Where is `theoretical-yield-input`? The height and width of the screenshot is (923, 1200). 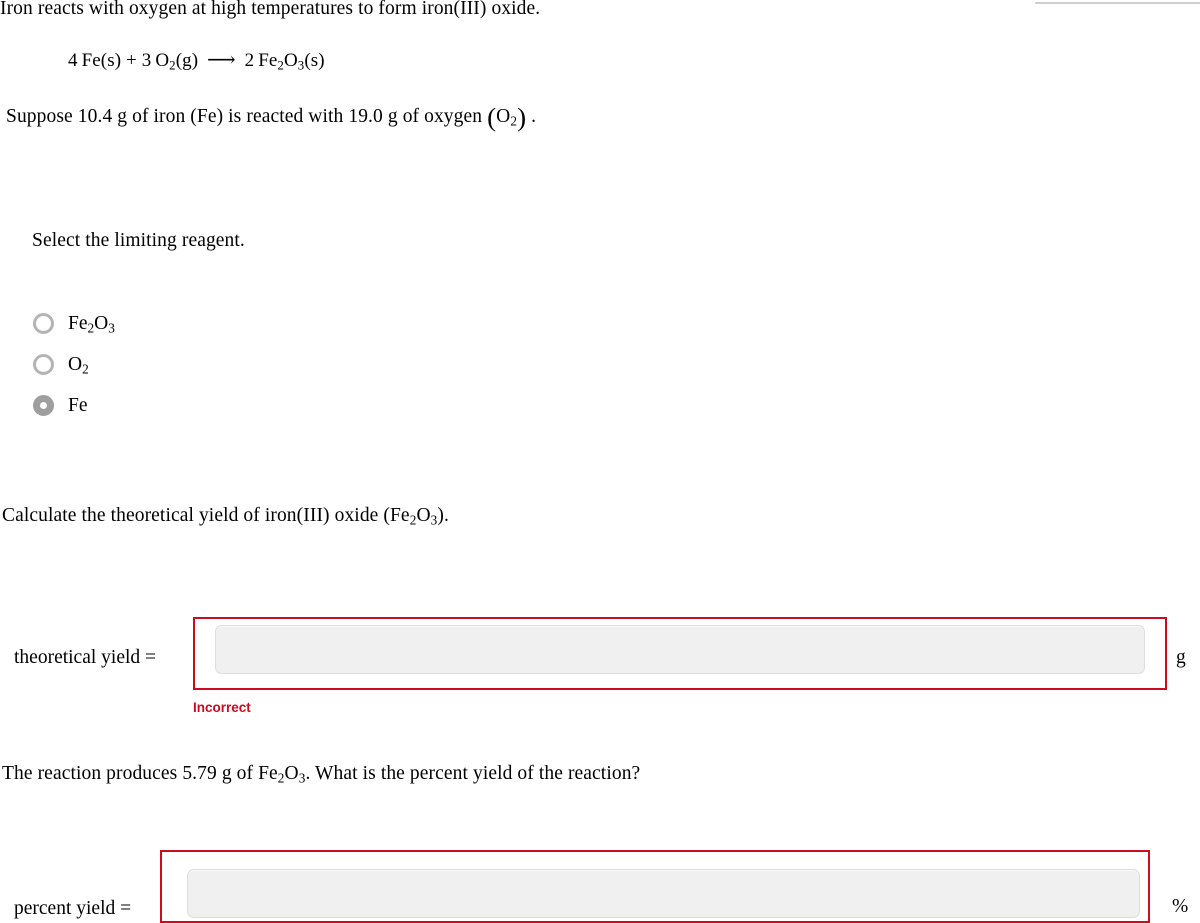
theoretical-yield-input is located at coordinates (680, 649).